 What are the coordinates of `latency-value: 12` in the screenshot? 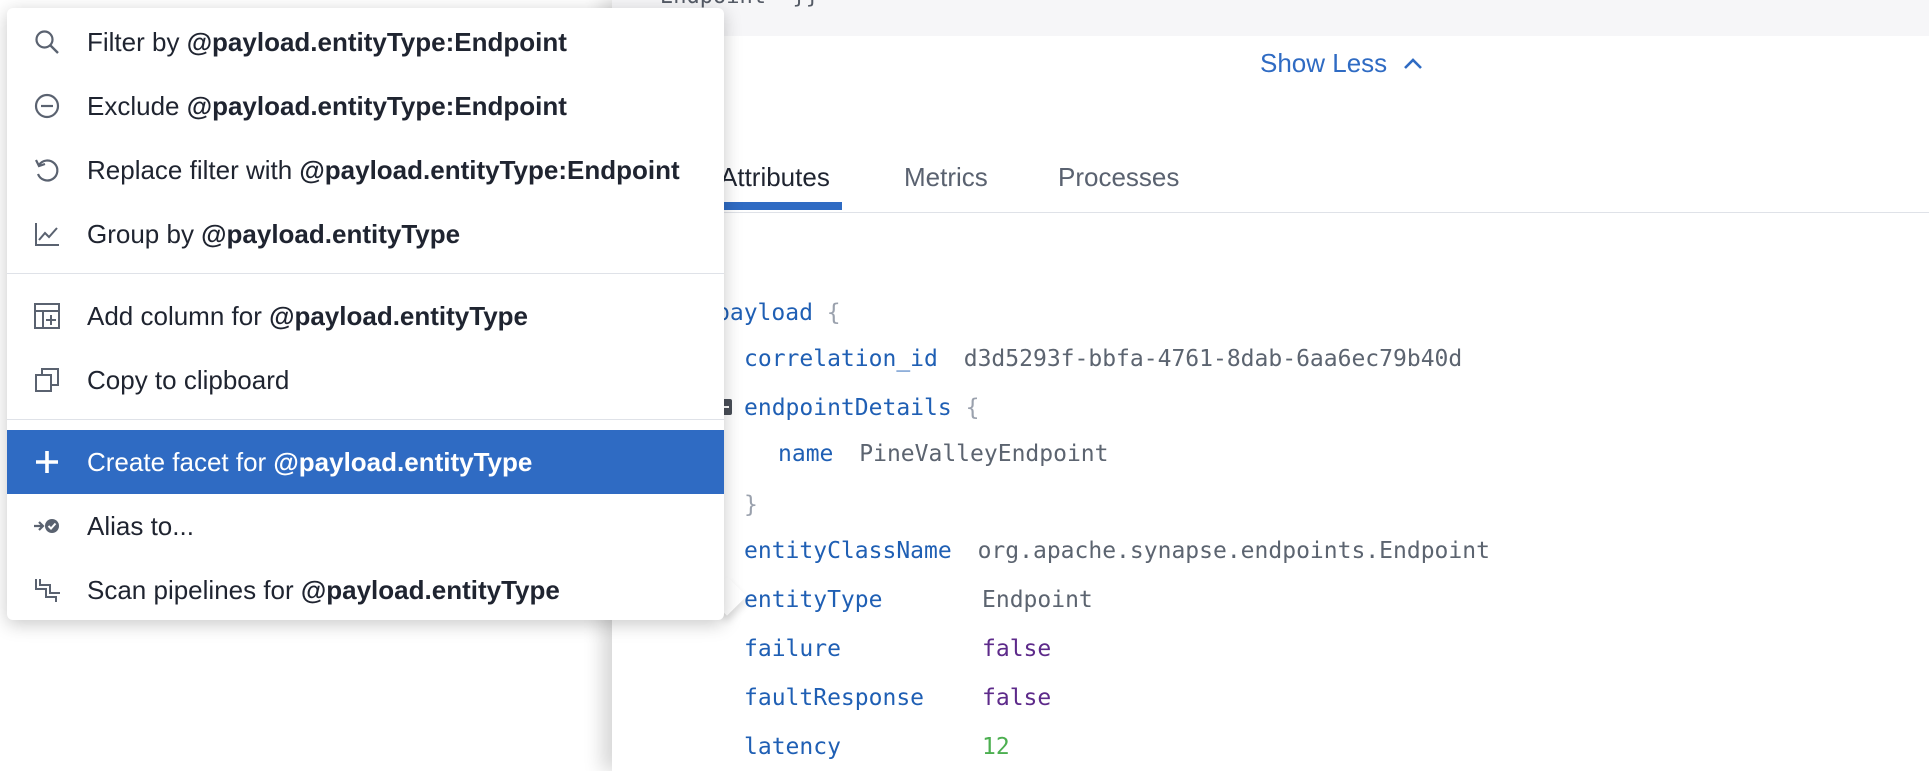 It's located at (996, 747).